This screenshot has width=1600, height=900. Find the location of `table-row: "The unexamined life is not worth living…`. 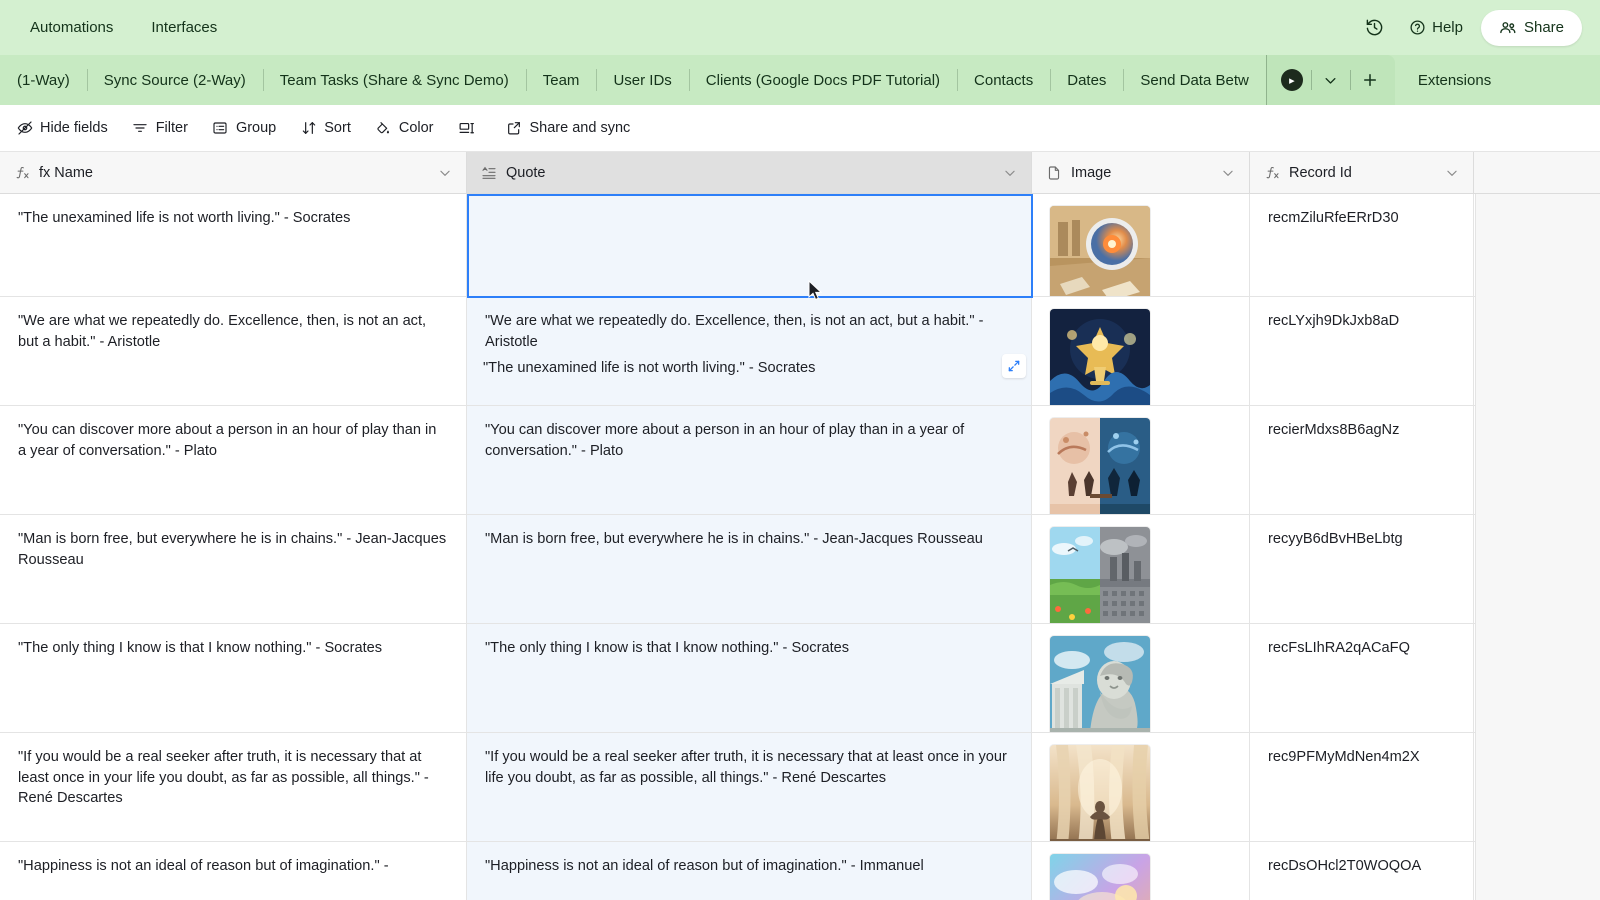

table-row: "The unexamined life is not worth living… is located at coordinates (800, 245).